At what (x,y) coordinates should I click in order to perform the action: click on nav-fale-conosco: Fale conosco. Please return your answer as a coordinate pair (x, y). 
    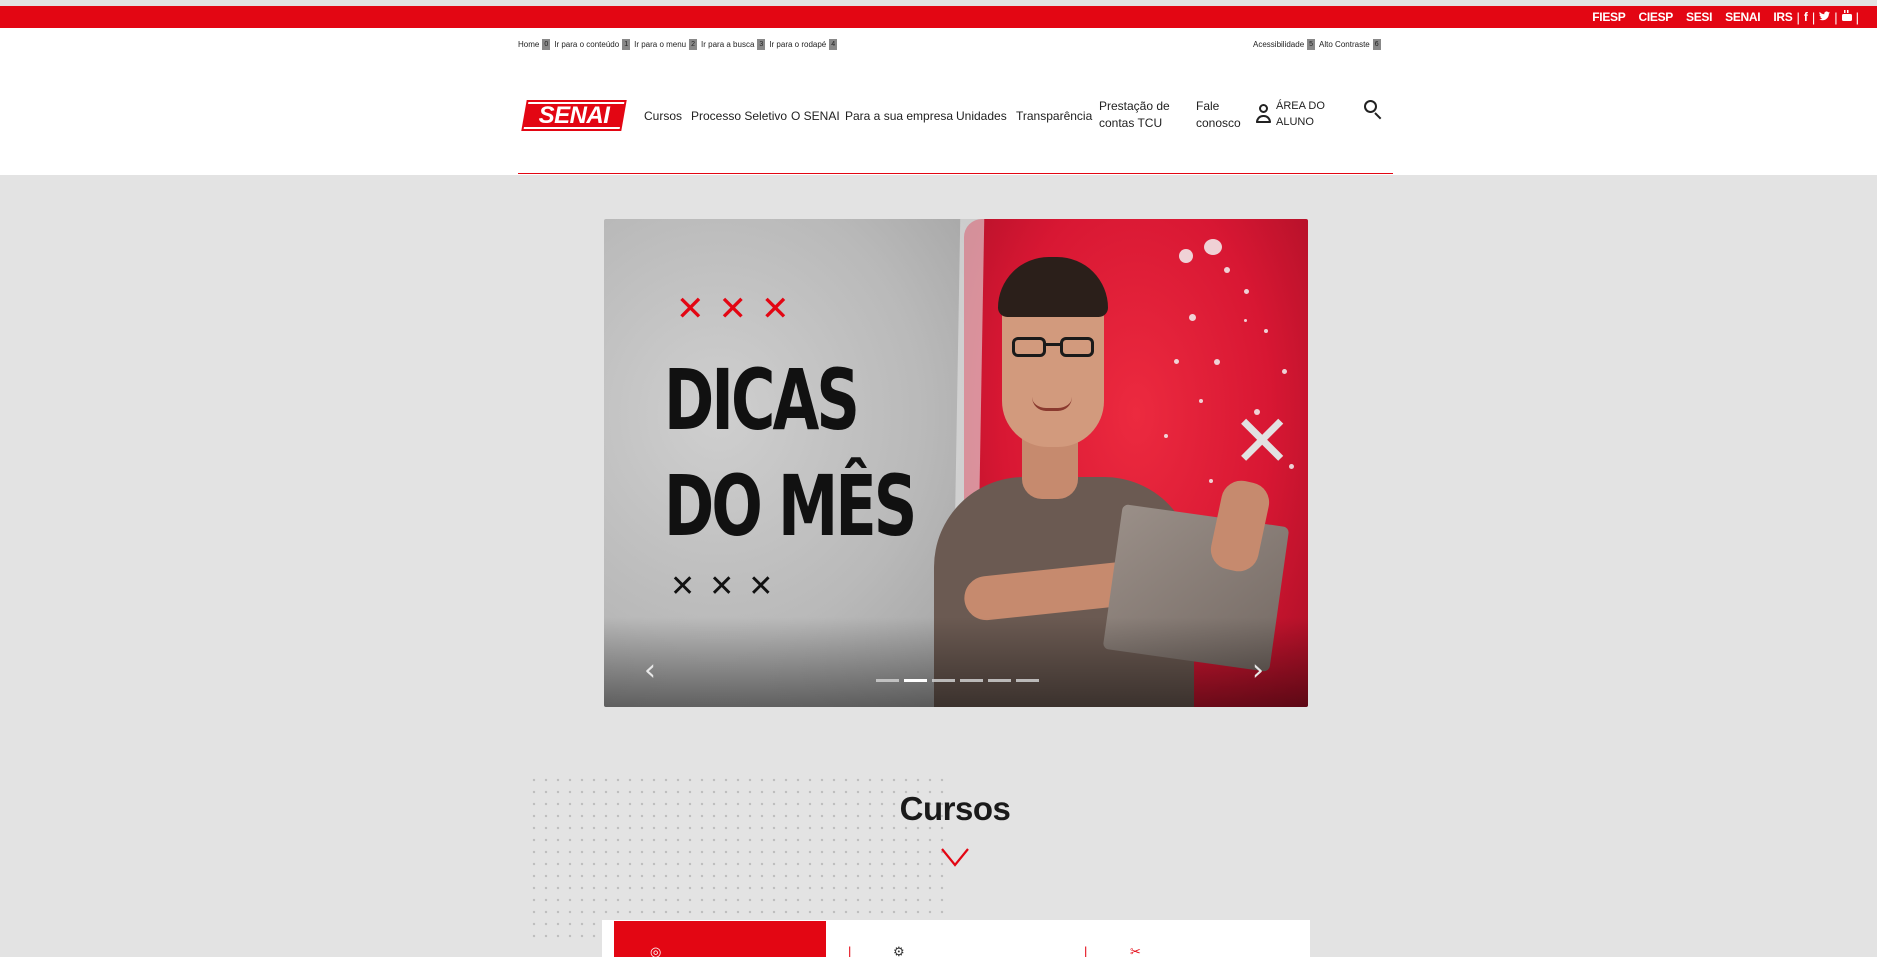
    Looking at the image, I should click on (1220, 115).